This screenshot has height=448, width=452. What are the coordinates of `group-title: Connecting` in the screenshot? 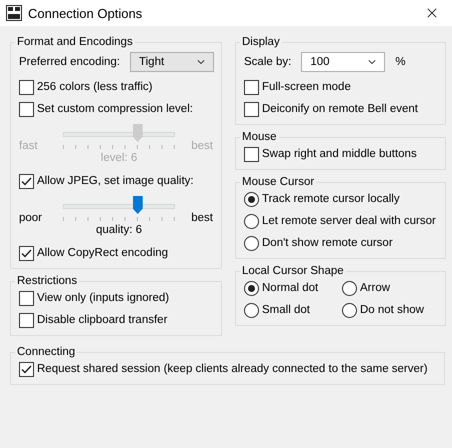 It's located at (46, 352).